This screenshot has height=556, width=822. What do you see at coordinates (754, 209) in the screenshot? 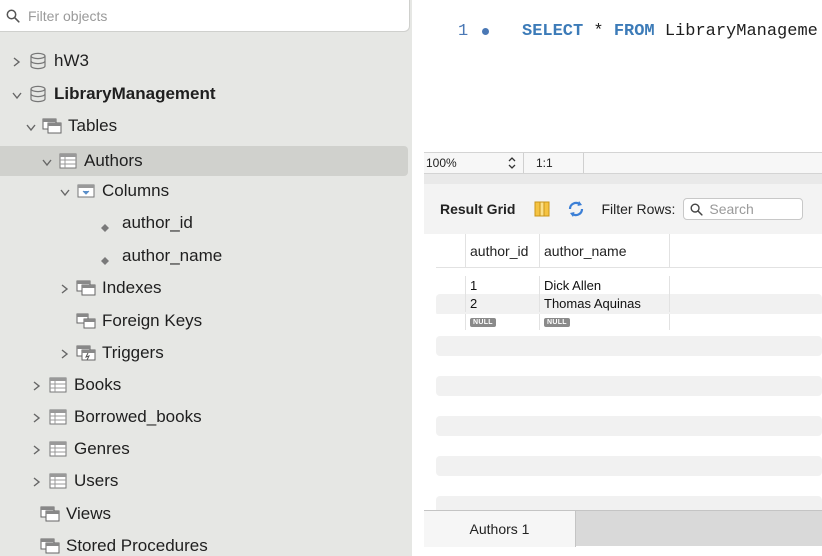
I see `filter-rows-input` at bounding box center [754, 209].